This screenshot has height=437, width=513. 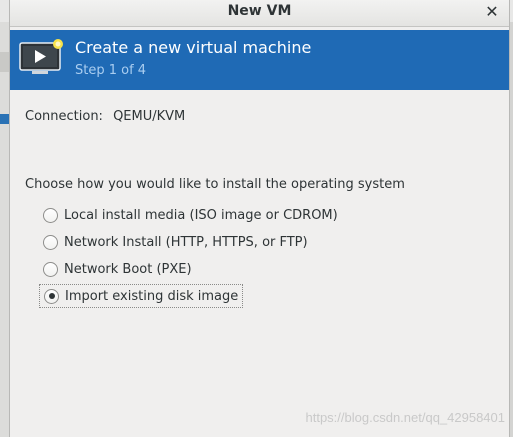 I want to click on radio-network-install: Network Install (HTTP, HTTPS, or FTP), so click(x=175, y=242).